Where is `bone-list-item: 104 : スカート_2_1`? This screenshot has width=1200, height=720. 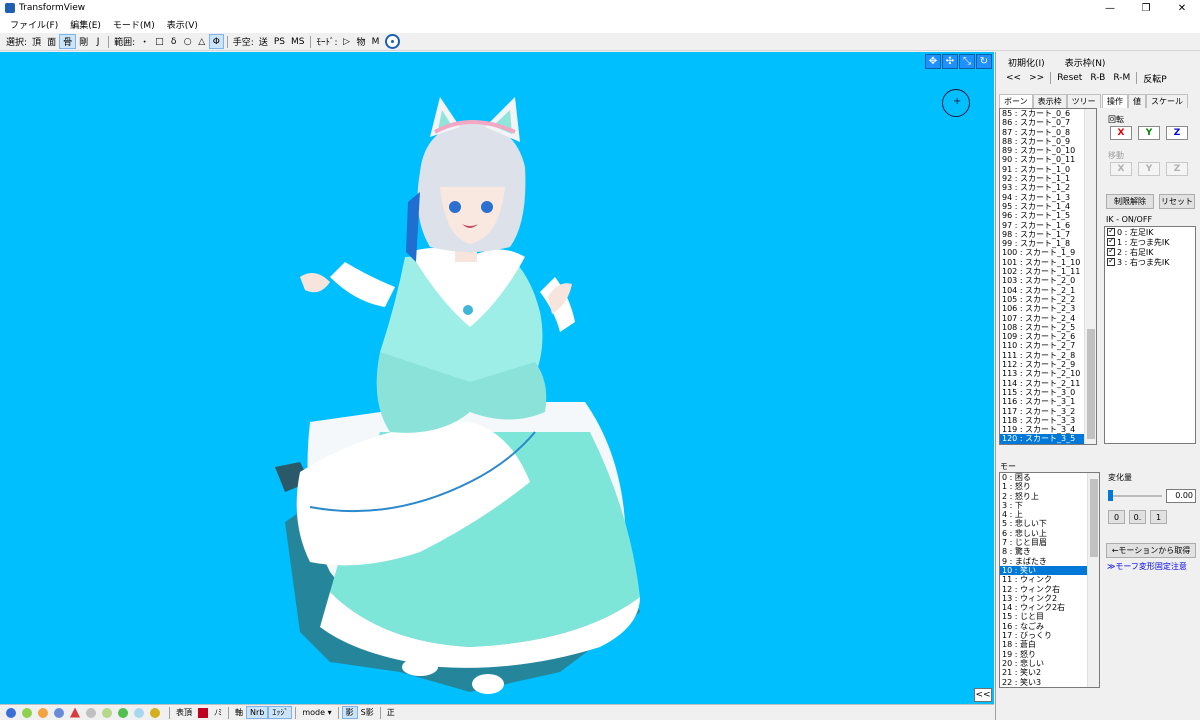 bone-list-item: 104 : スカート_2_1 is located at coordinates (1048, 290).